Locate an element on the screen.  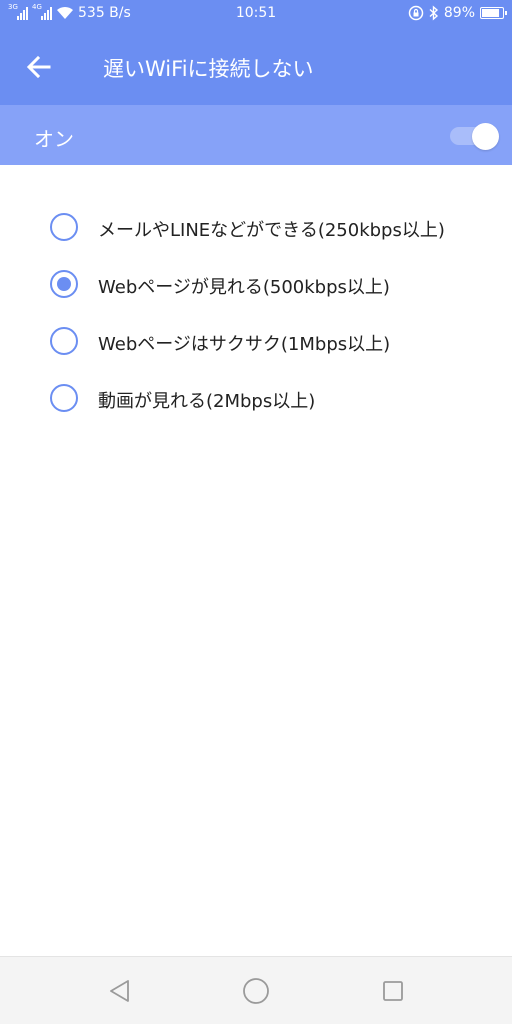
status-bar: 3G 4G 535 B/s 10:51 89% is located at coordinates (256, 14).